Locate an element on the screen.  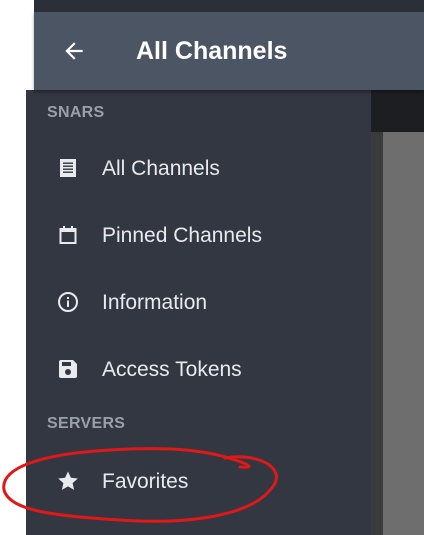
arrow-left-icon is located at coordinates (74, 51).